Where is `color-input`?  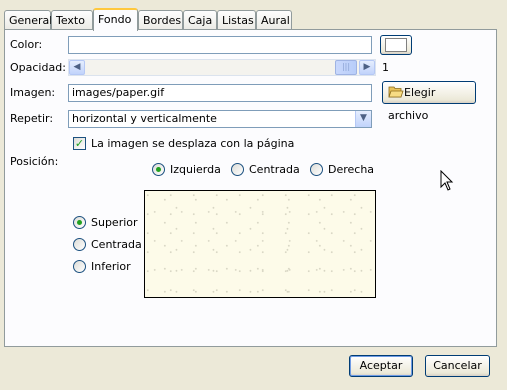 color-input is located at coordinates (220, 45).